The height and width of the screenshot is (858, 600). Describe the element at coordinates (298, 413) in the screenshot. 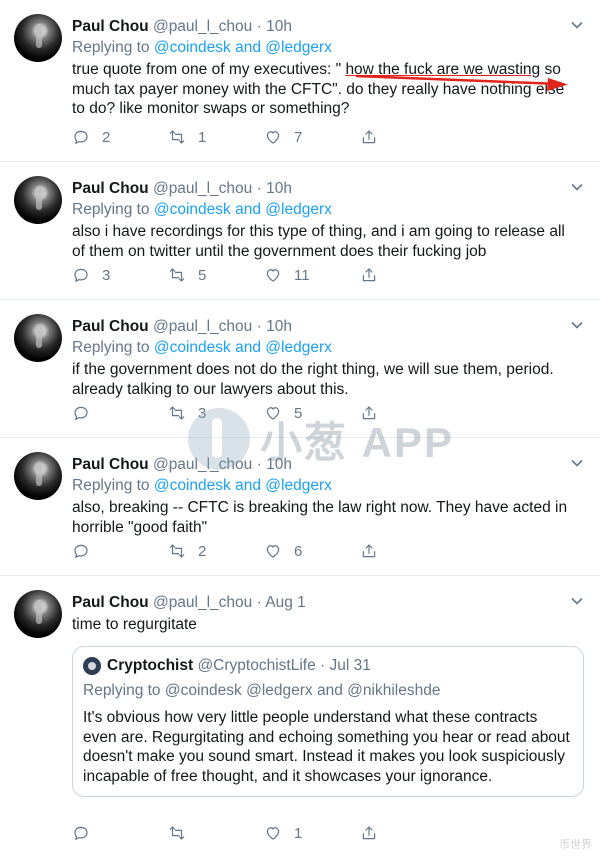

I see `like-count: 5` at that location.